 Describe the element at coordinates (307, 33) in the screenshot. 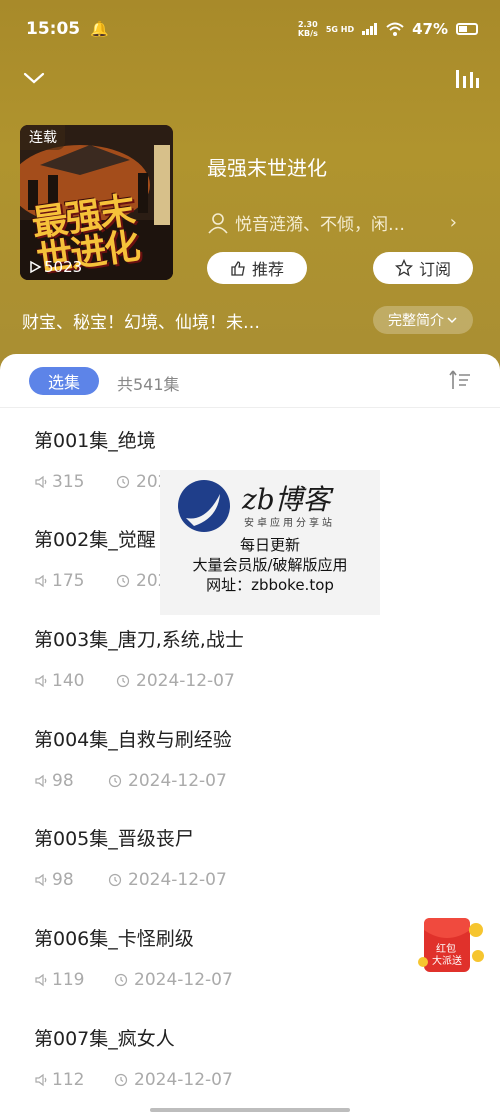

I see `speed-unit: KB/s` at that location.